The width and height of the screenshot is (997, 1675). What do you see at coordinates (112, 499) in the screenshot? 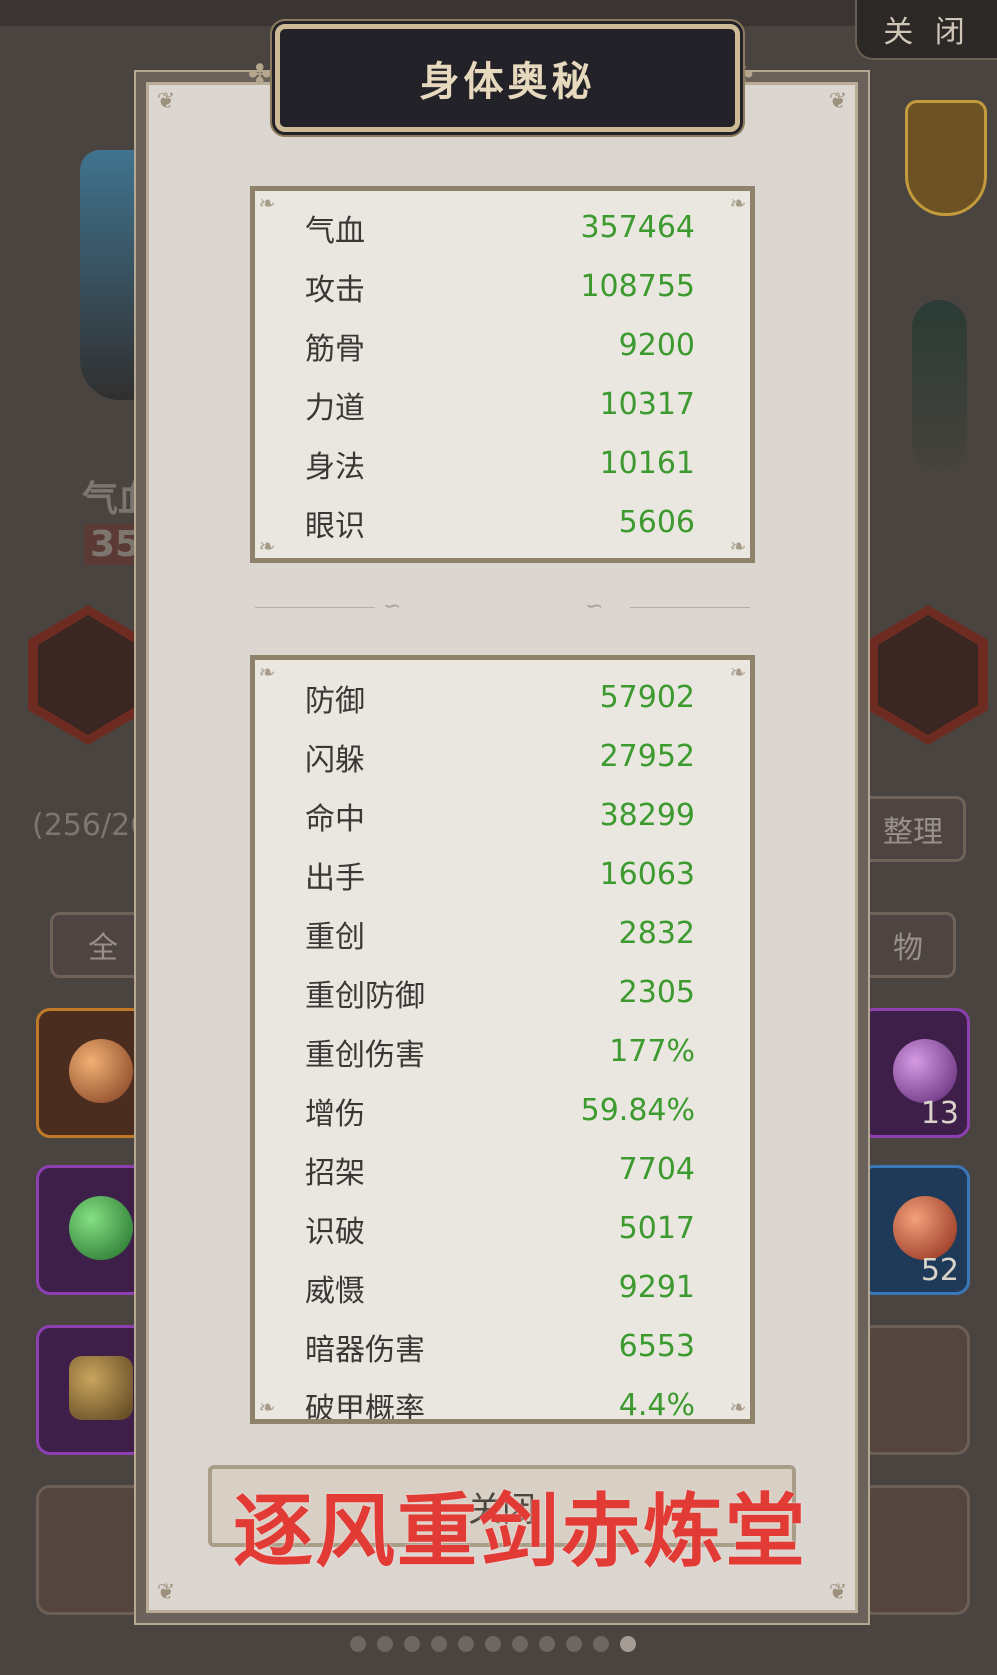
I see `left-partial-label-hp: 气血` at bounding box center [112, 499].